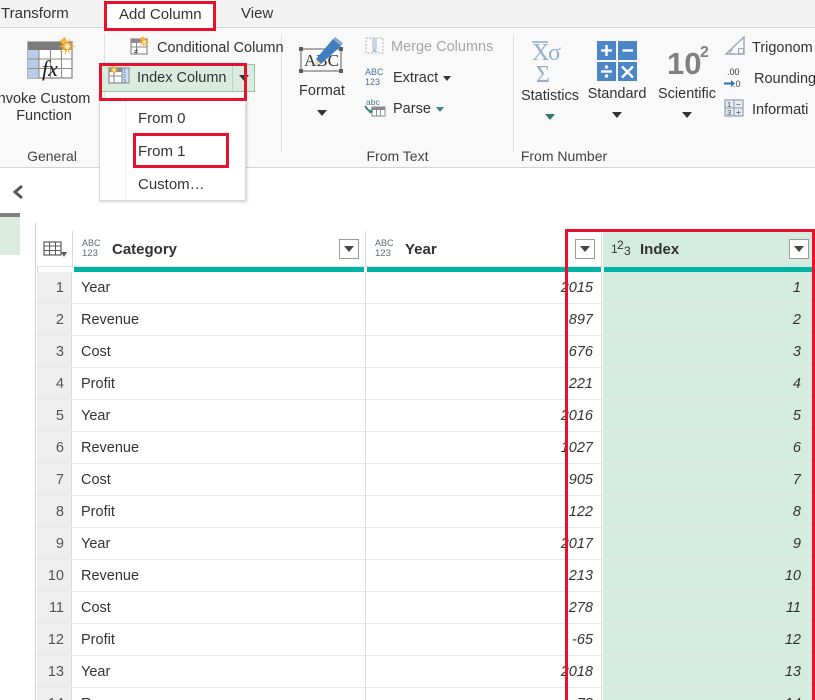 The height and width of the screenshot is (700, 815). I want to click on cell-index: 9, so click(709, 543).